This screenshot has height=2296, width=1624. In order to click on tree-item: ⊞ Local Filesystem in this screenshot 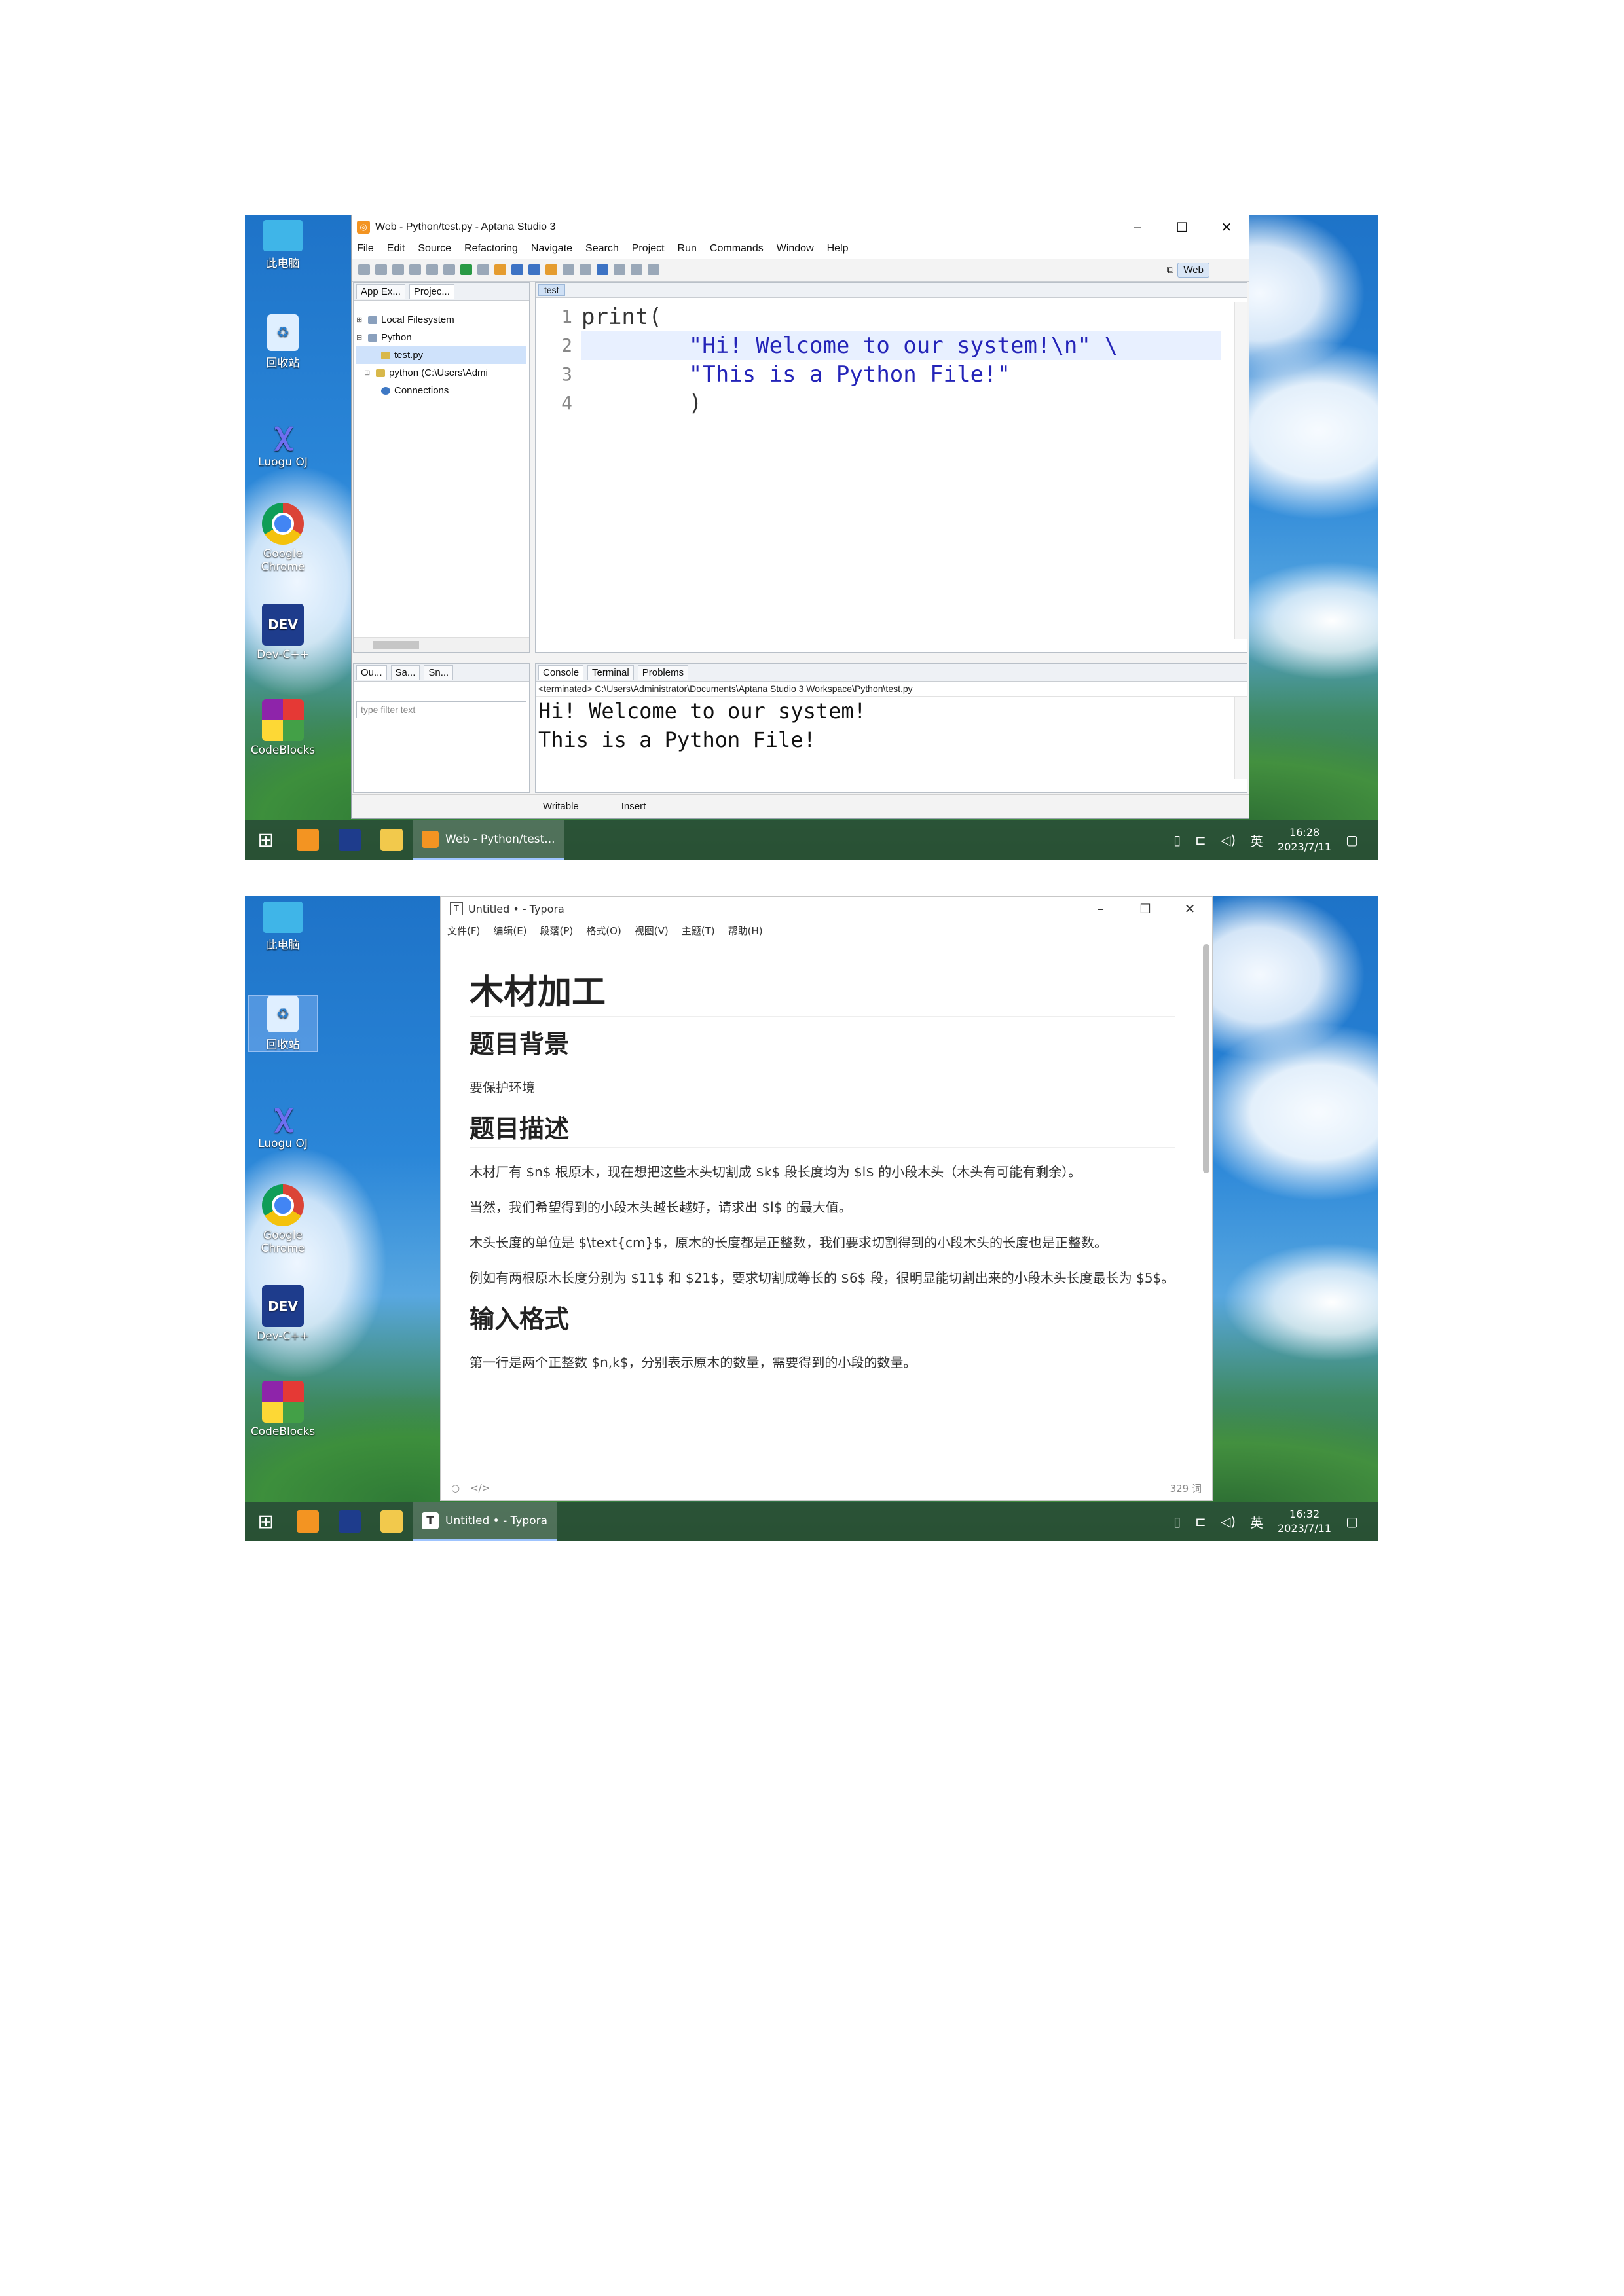, I will do `click(441, 320)`.